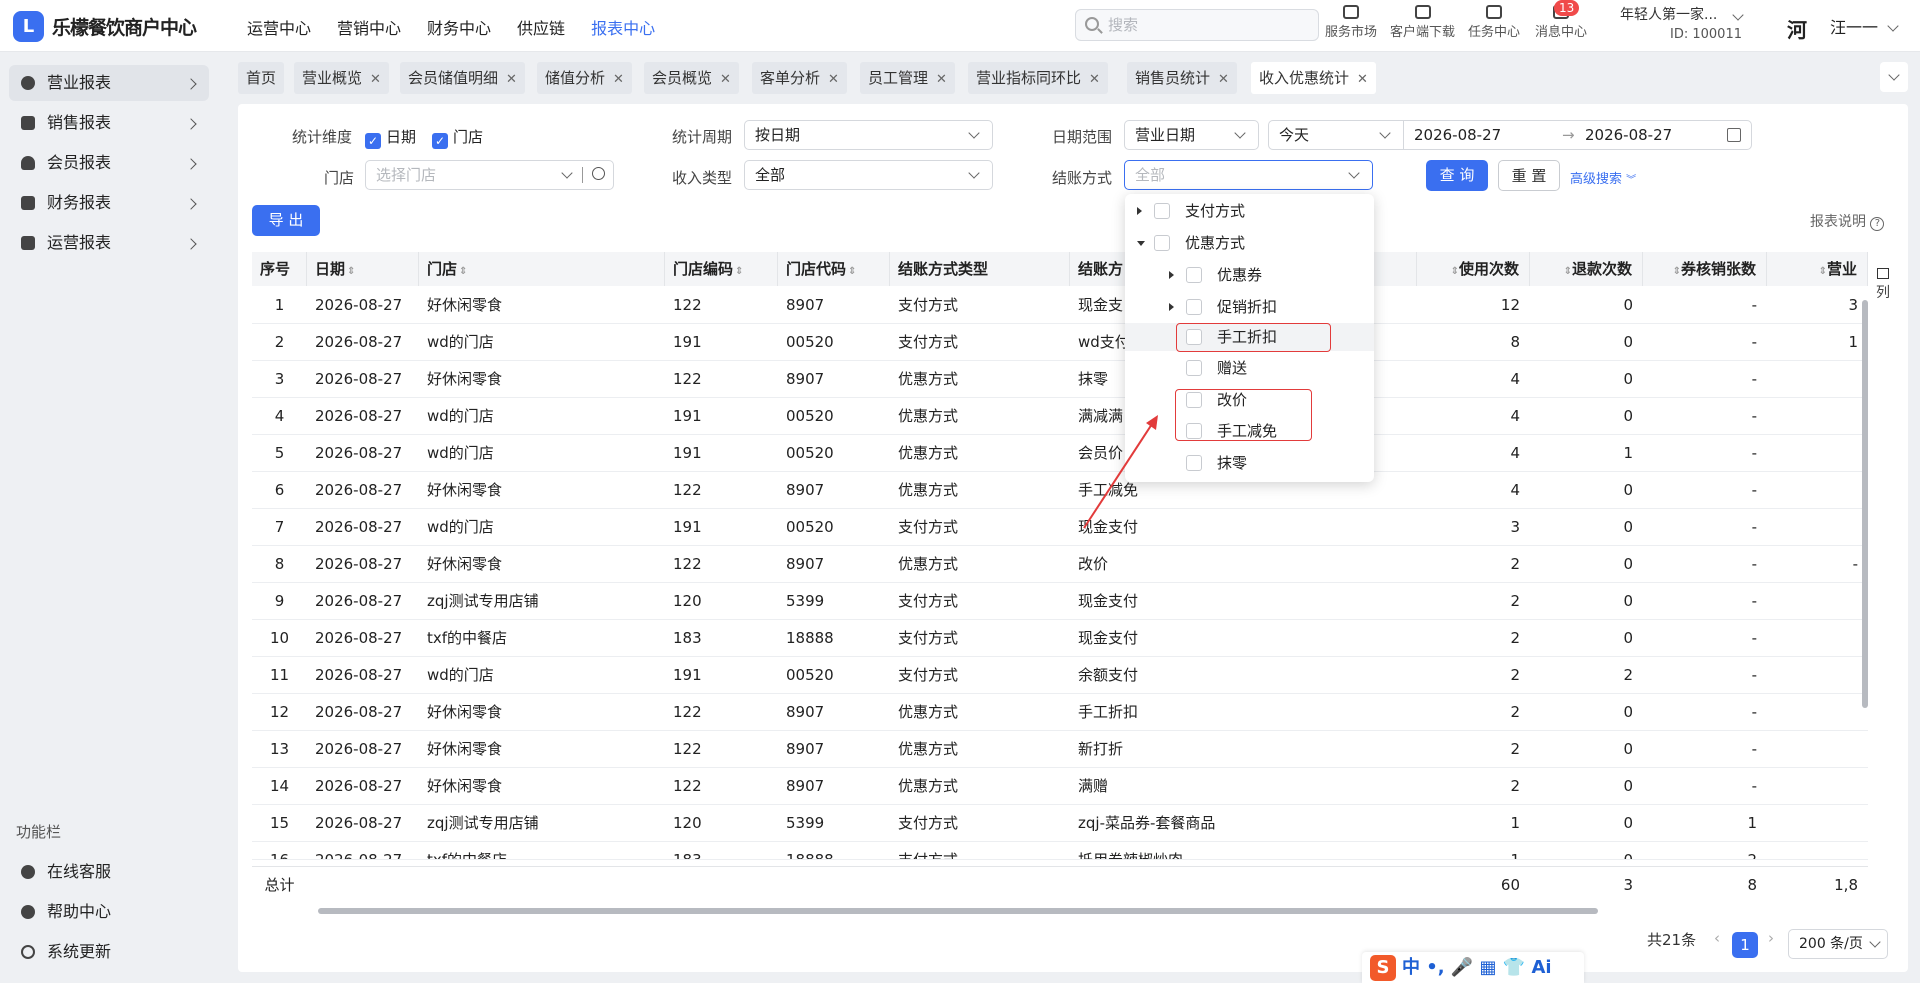 This screenshot has height=983, width=1920. I want to click on tabs-more-button, so click(1894, 77).